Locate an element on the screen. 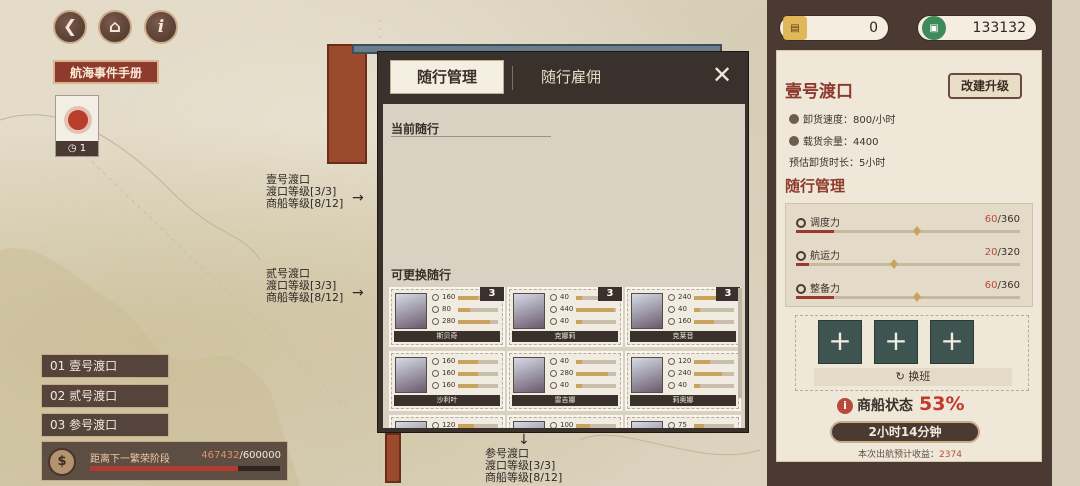  upgrade-button: 改建升级 is located at coordinates (985, 86).